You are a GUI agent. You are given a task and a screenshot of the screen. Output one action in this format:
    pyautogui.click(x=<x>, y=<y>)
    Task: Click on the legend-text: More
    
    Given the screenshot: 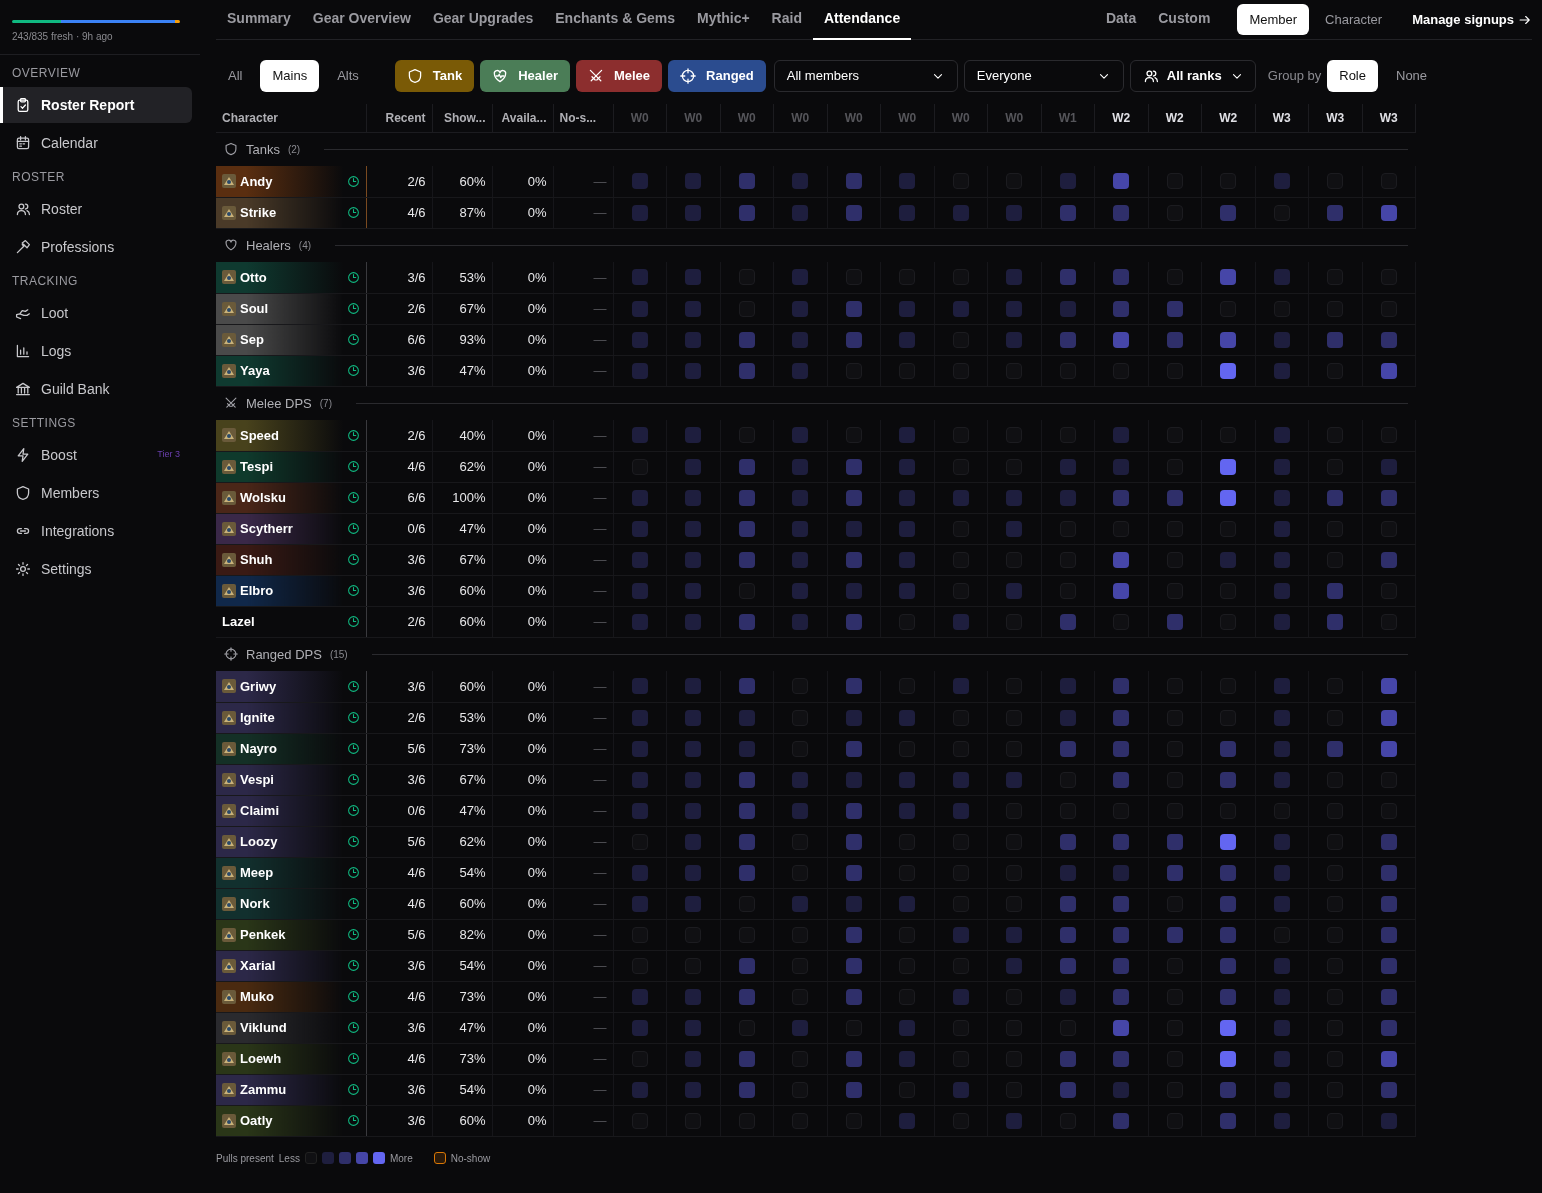 What is the action you would take?
    pyautogui.click(x=401, y=1158)
    